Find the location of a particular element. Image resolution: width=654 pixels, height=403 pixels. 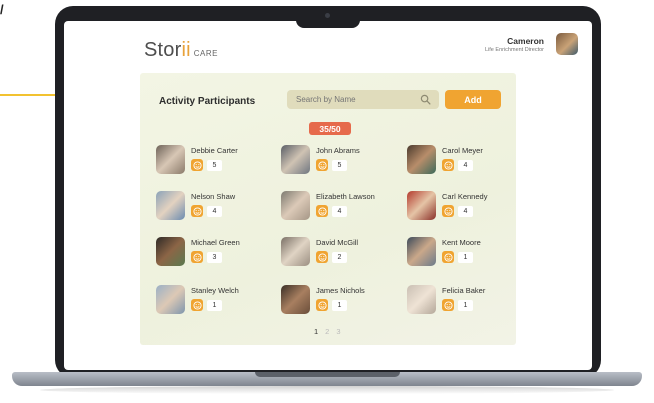

participant-name: Debbie Carter is located at coordinates (214, 150).